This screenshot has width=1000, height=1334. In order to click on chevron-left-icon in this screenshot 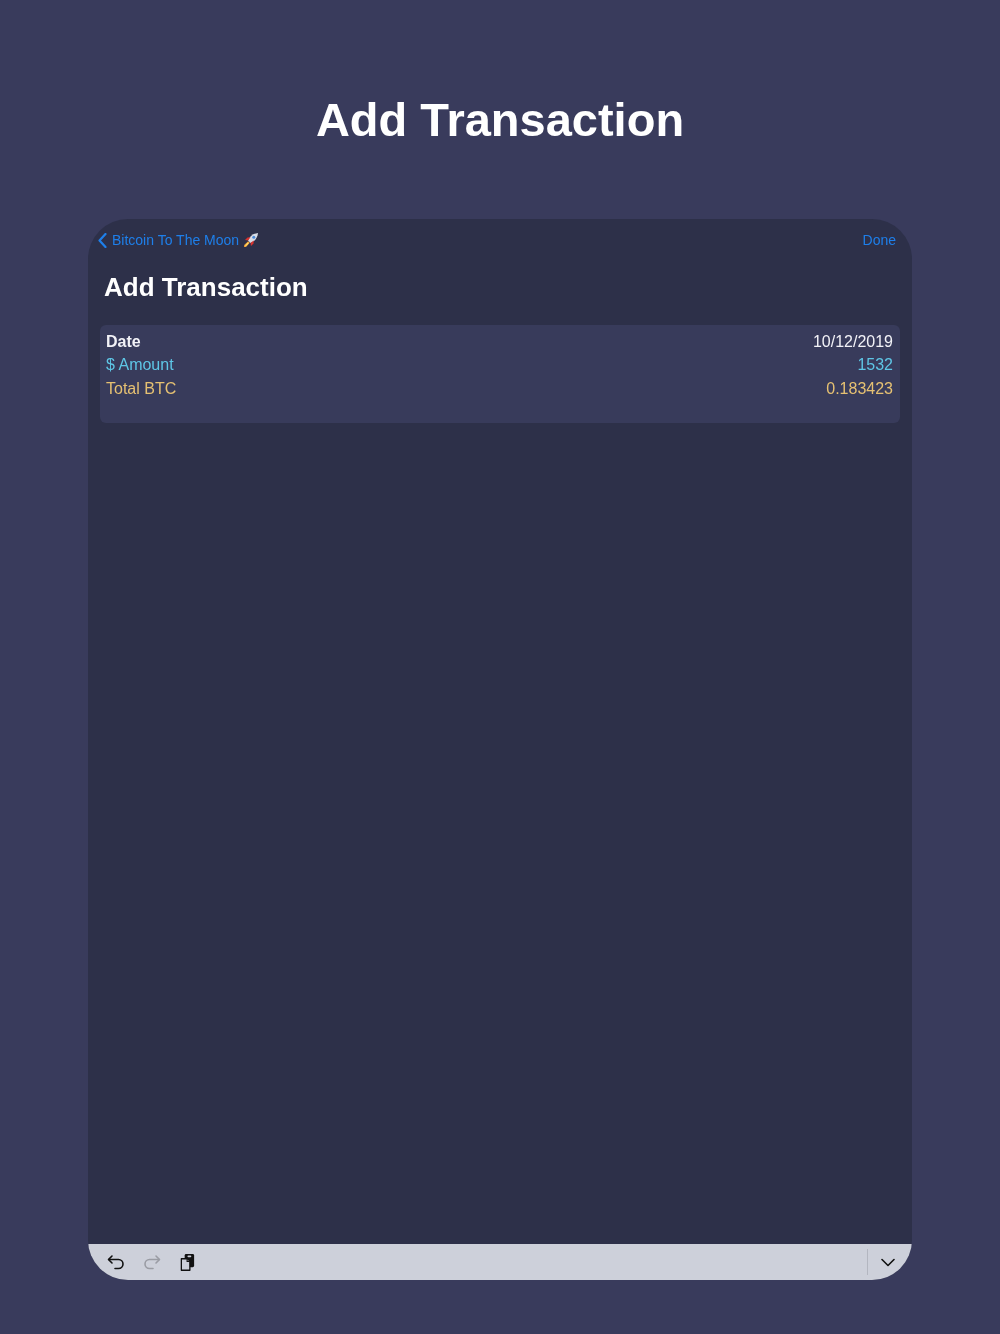, I will do `click(102, 240)`.